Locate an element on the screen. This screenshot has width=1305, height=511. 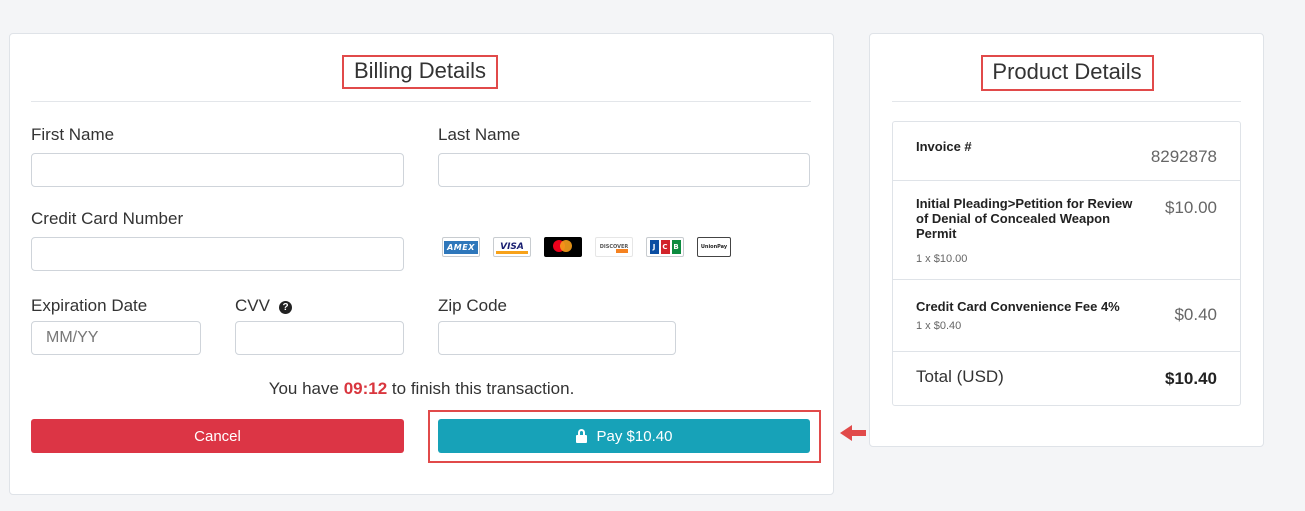
first-name-label: First Name is located at coordinates (73, 134).